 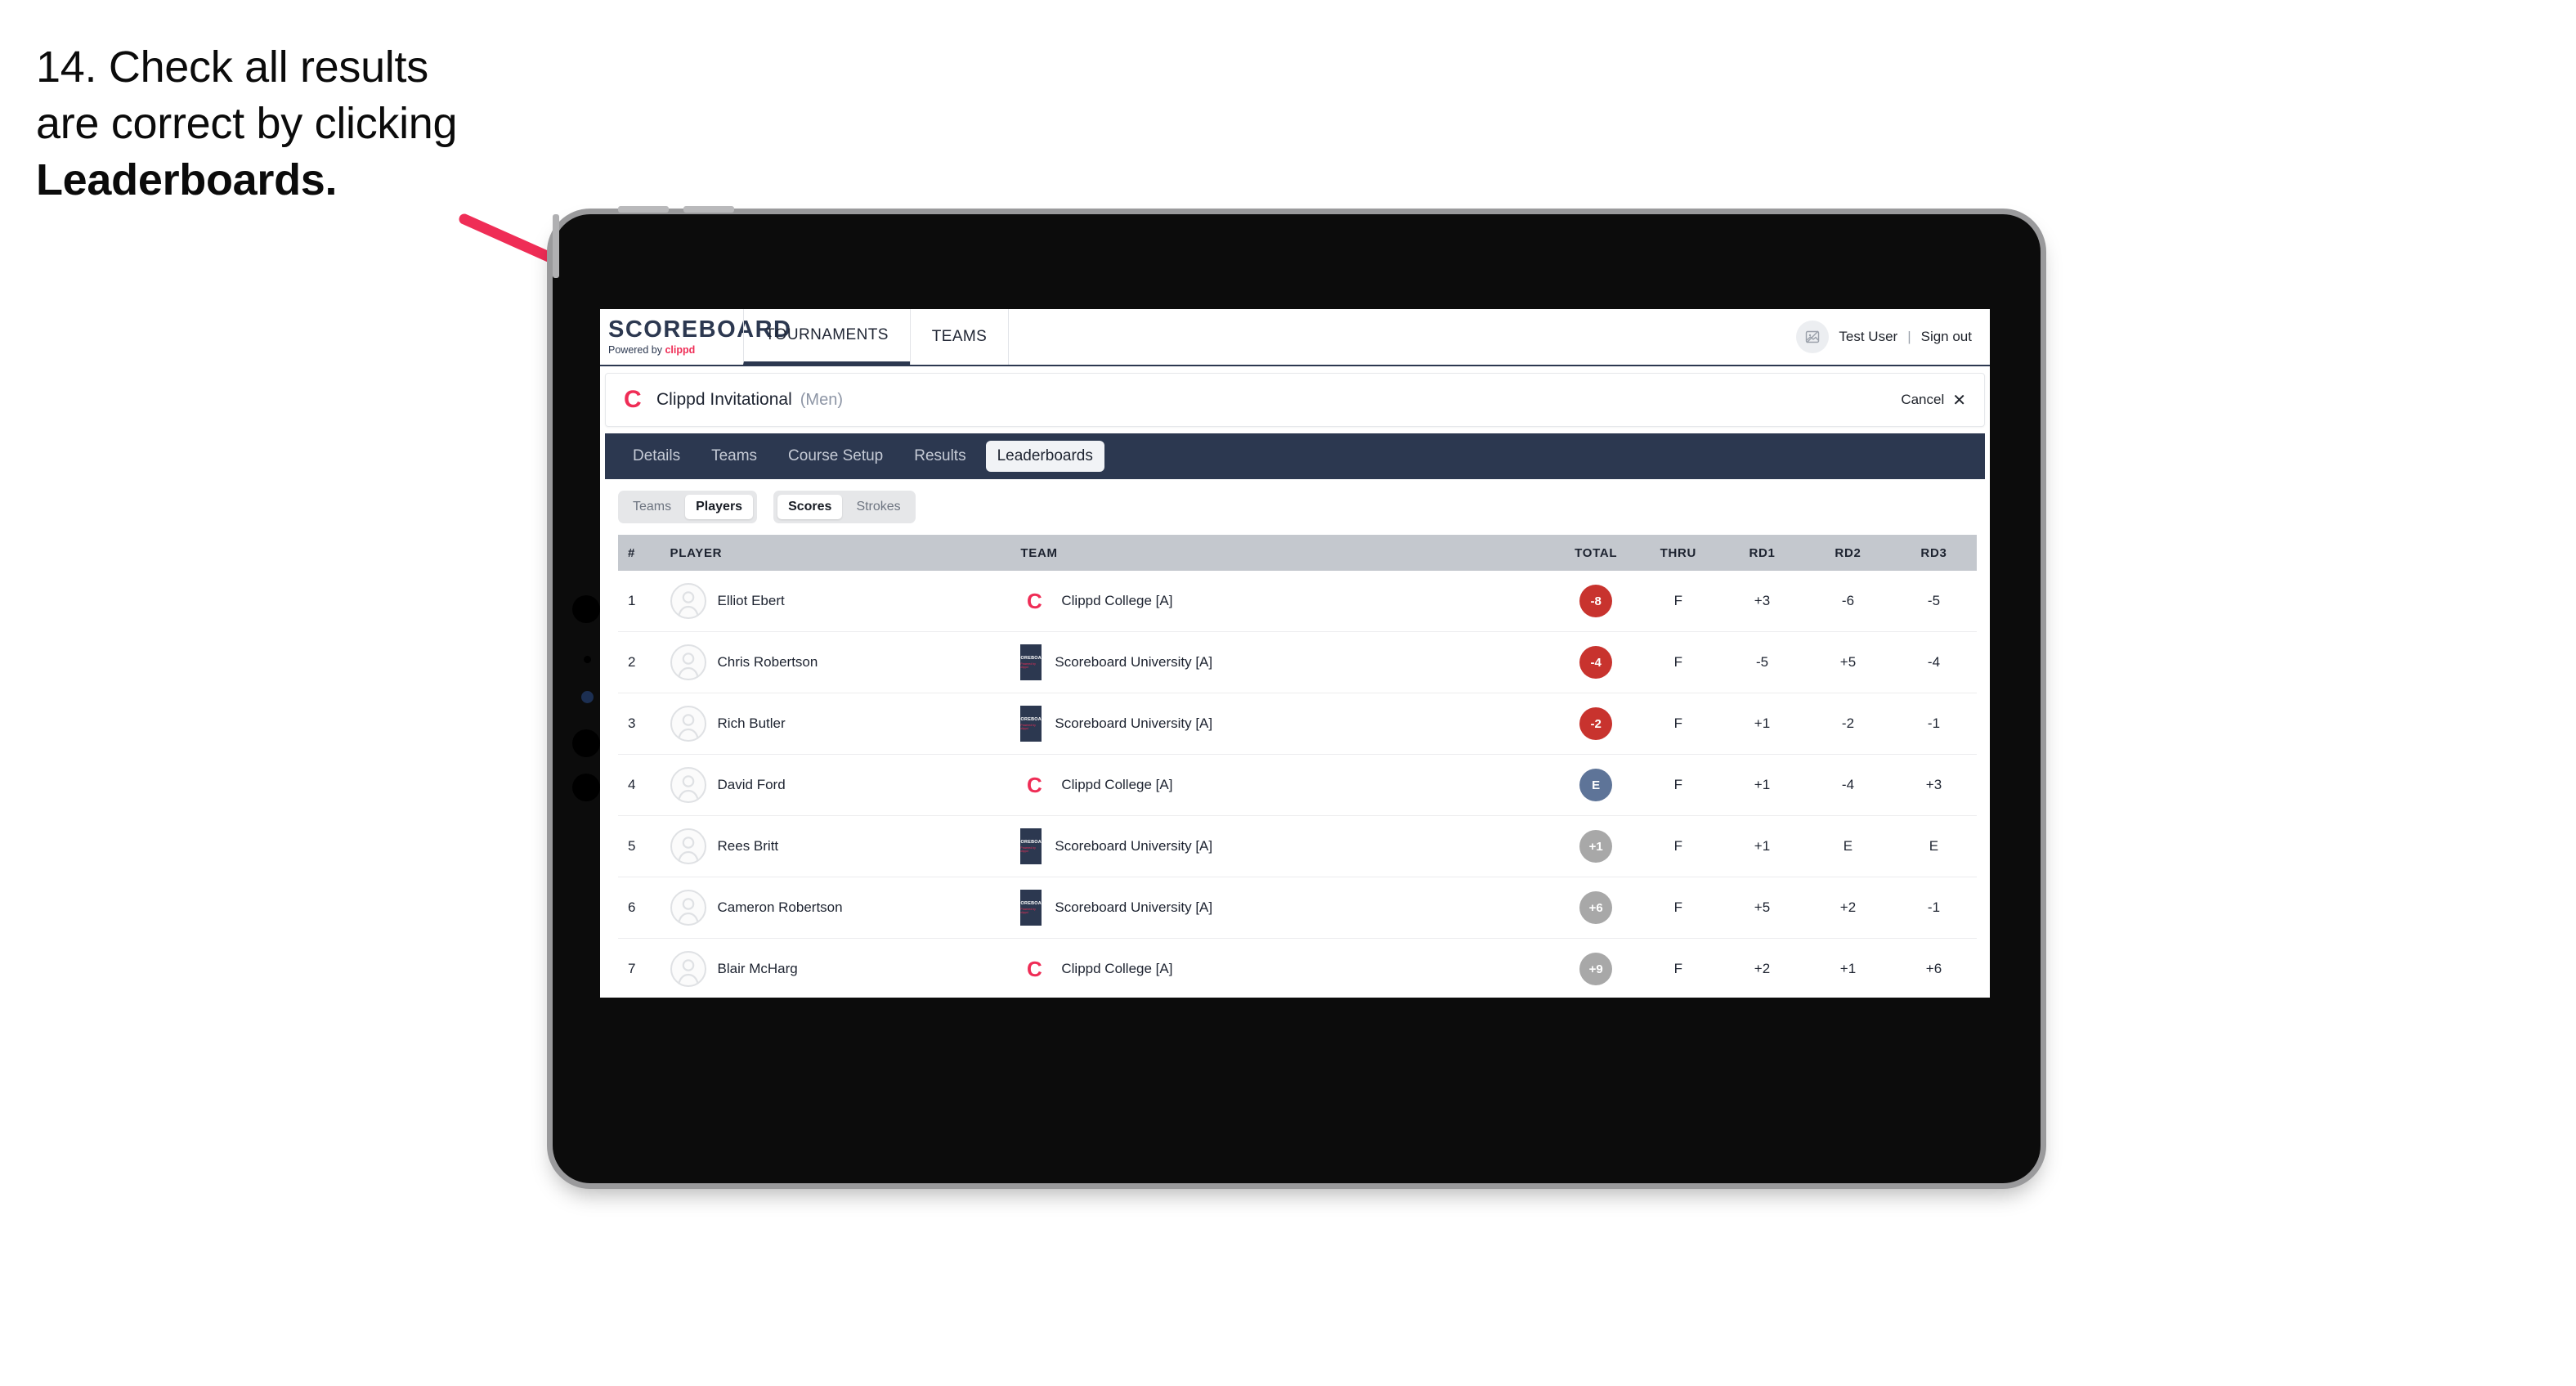 What do you see at coordinates (1848, 846) in the screenshot?
I see `cell-rd2: E` at bounding box center [1848, 846].